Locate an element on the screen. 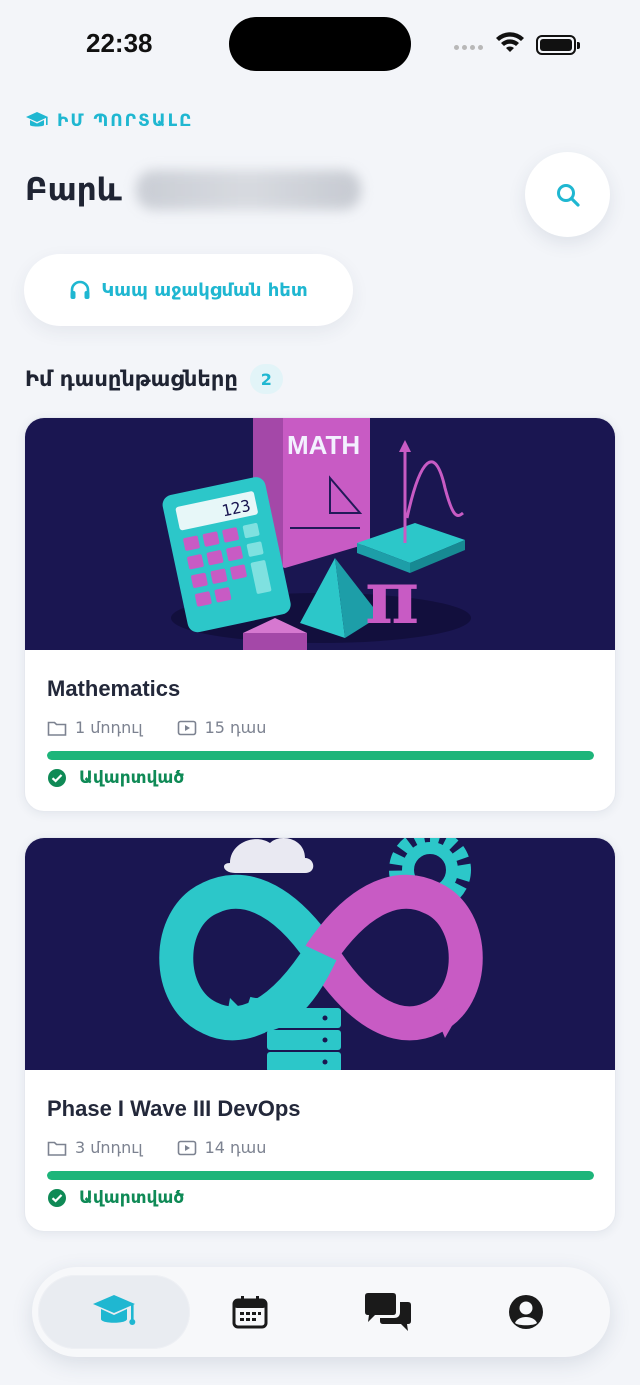 Image resolution: width=640 pixels, height=1385 pixels. tab-courses is located at coordinates (114, 1312).